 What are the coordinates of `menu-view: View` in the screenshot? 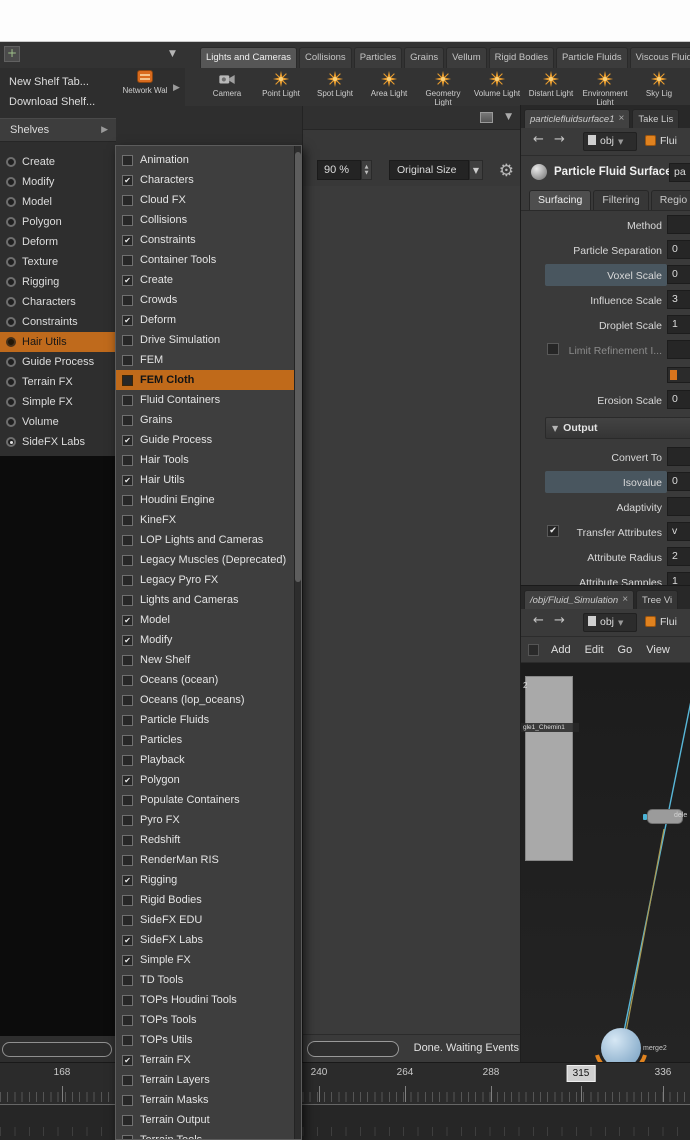 It's located at (658, 650).